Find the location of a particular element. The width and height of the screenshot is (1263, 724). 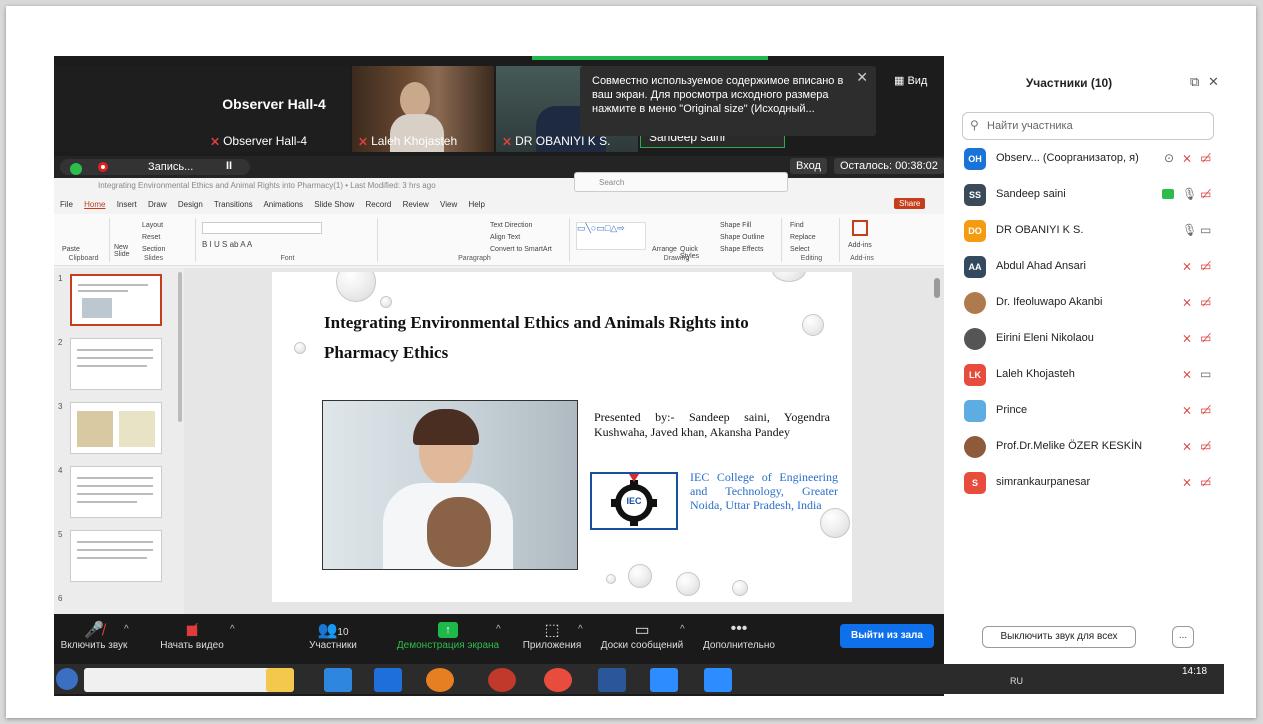

align-text-button: Align Text is located at coordinates (505, 237).